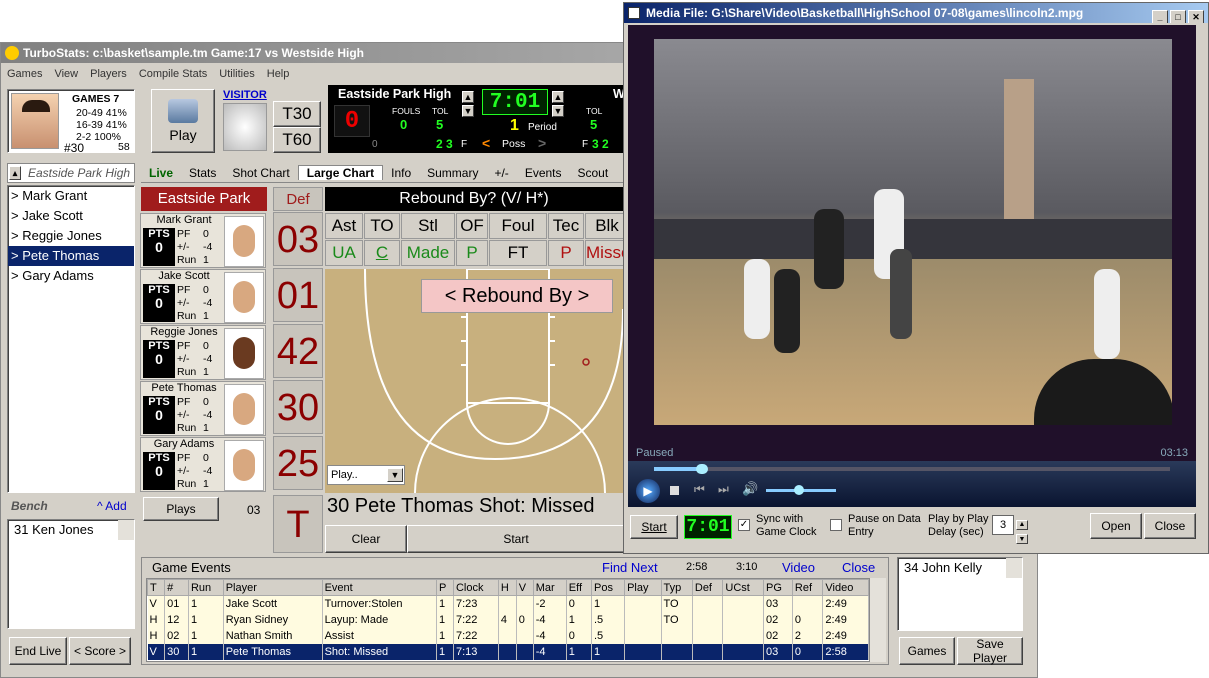  What do you see at coordinates (444, 587) in the screenshot?
I see `events-col-header: P` at bounding box center [444, 587].